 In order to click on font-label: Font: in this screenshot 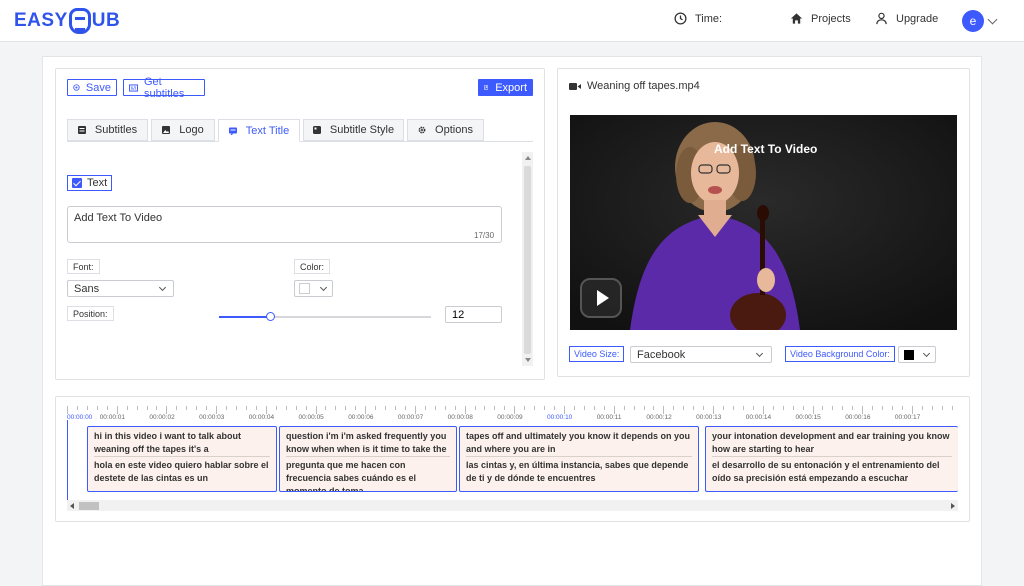, I will do `click(83, 266)`.